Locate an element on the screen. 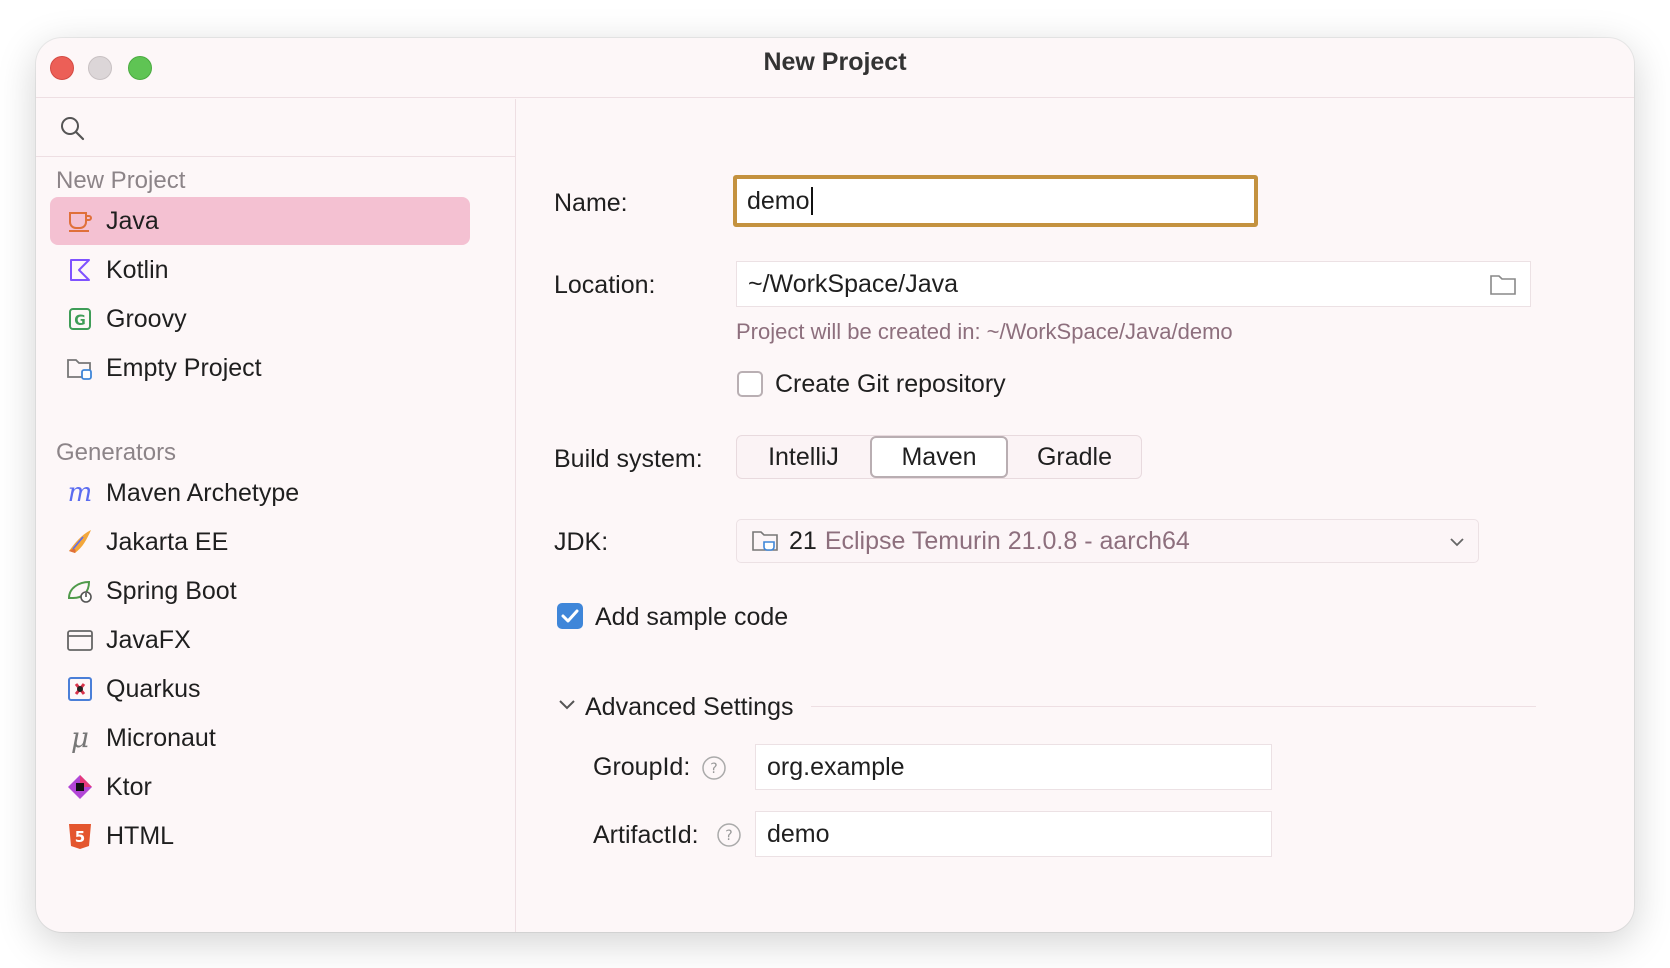 The height and width of the screenshot is (968, 1670). sidebar-item-kotlin: Kotlin is located at coordinates (260, 270).